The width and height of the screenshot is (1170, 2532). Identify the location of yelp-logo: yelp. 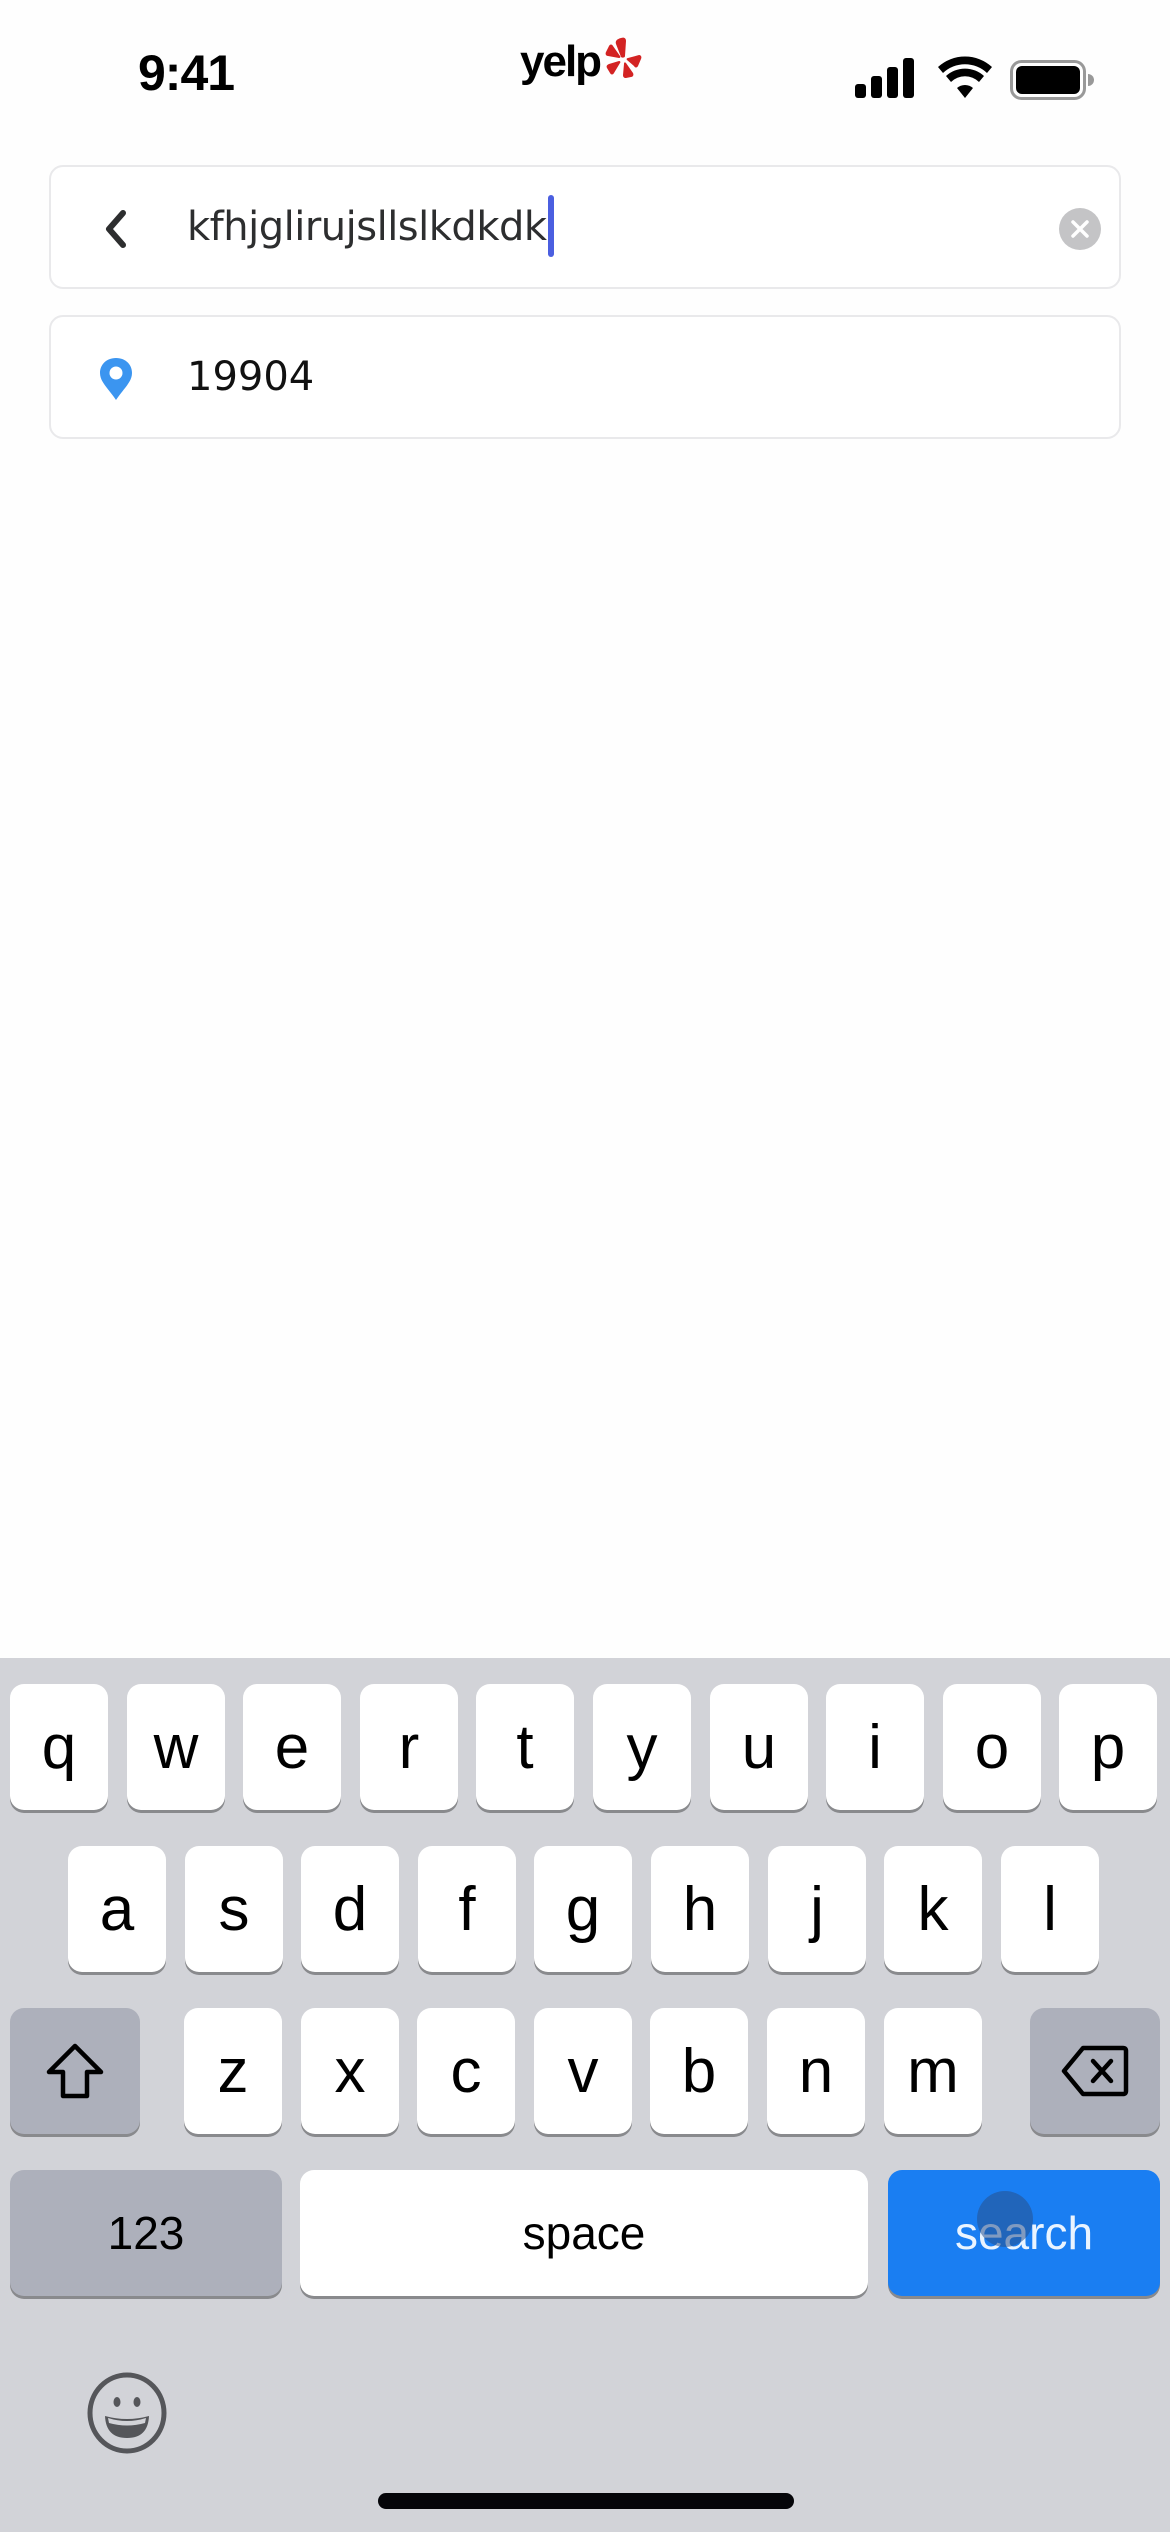
(581, 61).